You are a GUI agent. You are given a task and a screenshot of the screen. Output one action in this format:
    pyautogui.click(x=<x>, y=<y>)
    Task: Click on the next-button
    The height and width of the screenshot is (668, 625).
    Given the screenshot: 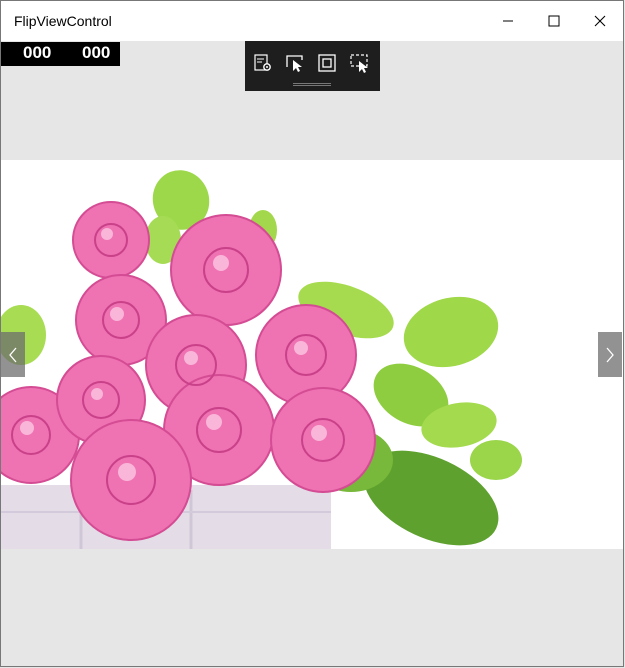 What is the action you would take?
    pyautogui.click(x=610, y=354)
    